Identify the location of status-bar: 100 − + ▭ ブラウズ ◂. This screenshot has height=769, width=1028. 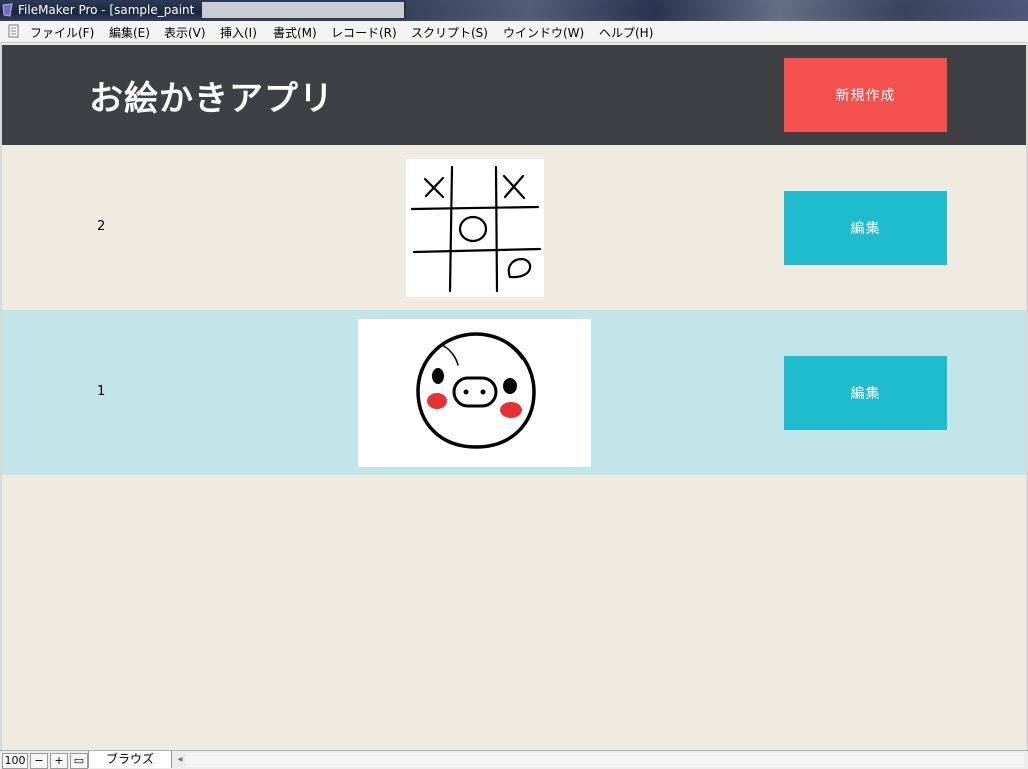
(514, 759).